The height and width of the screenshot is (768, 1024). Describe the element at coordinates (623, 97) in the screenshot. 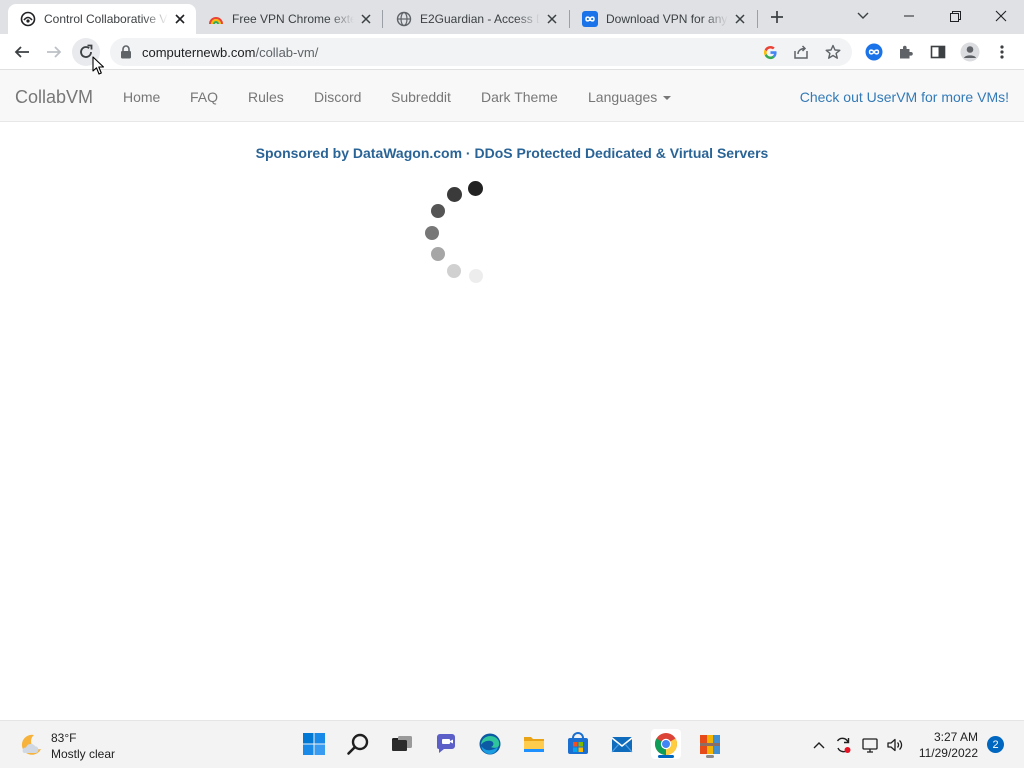

I see `nav-languages-label: Languages` at that location.